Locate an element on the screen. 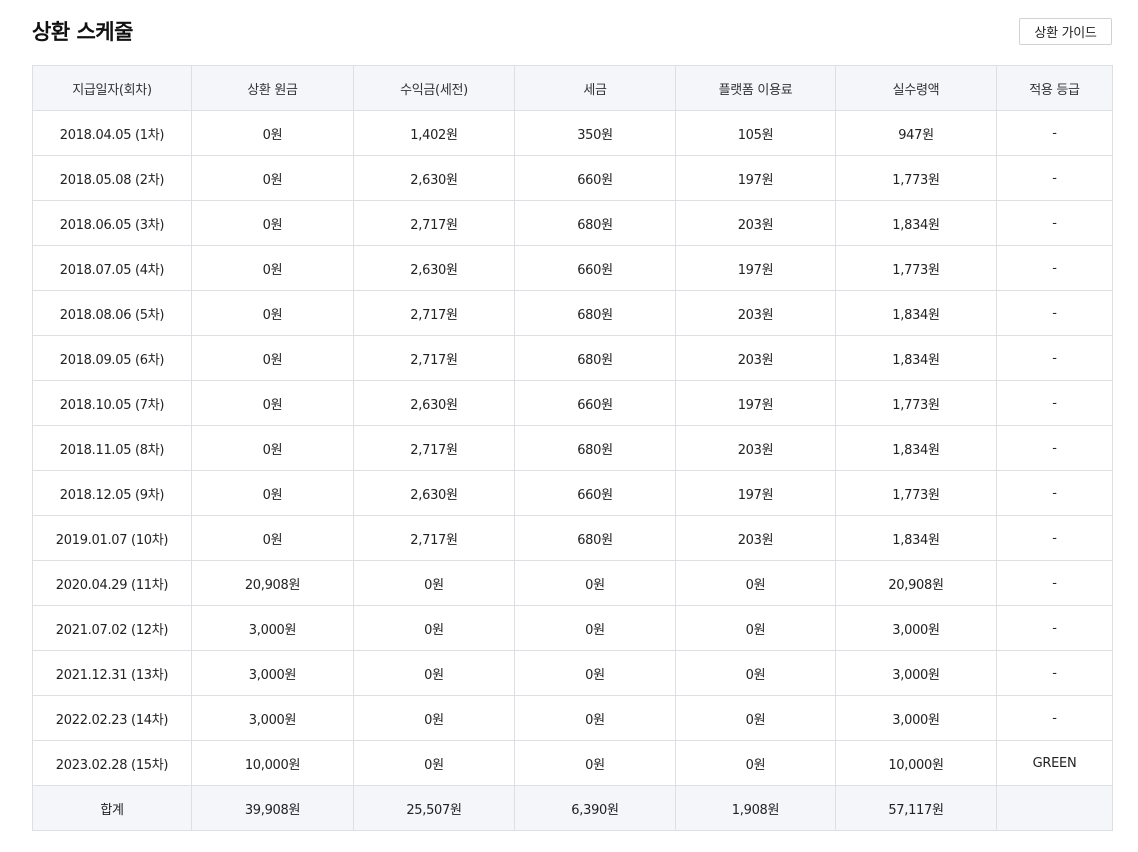  page-title: 상환 스케줄 is located at coordinates (82, 32).